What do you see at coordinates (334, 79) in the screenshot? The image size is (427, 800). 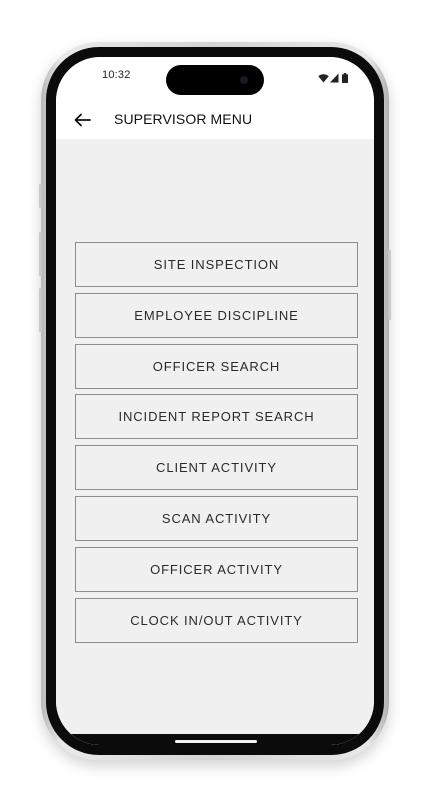 I see `cellular-signal-icon` at bounding box center [334, 79].